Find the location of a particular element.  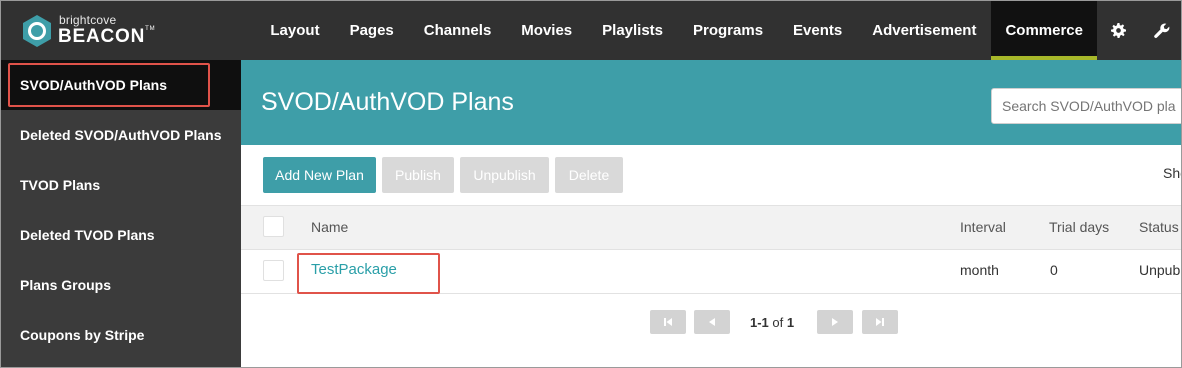

row-checkbox is located at coordinates (273, 270).